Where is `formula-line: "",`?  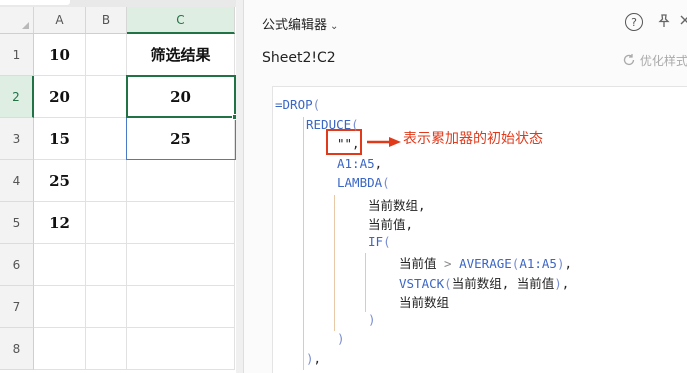 formula-line: "", is located at coordinates (348, 143).